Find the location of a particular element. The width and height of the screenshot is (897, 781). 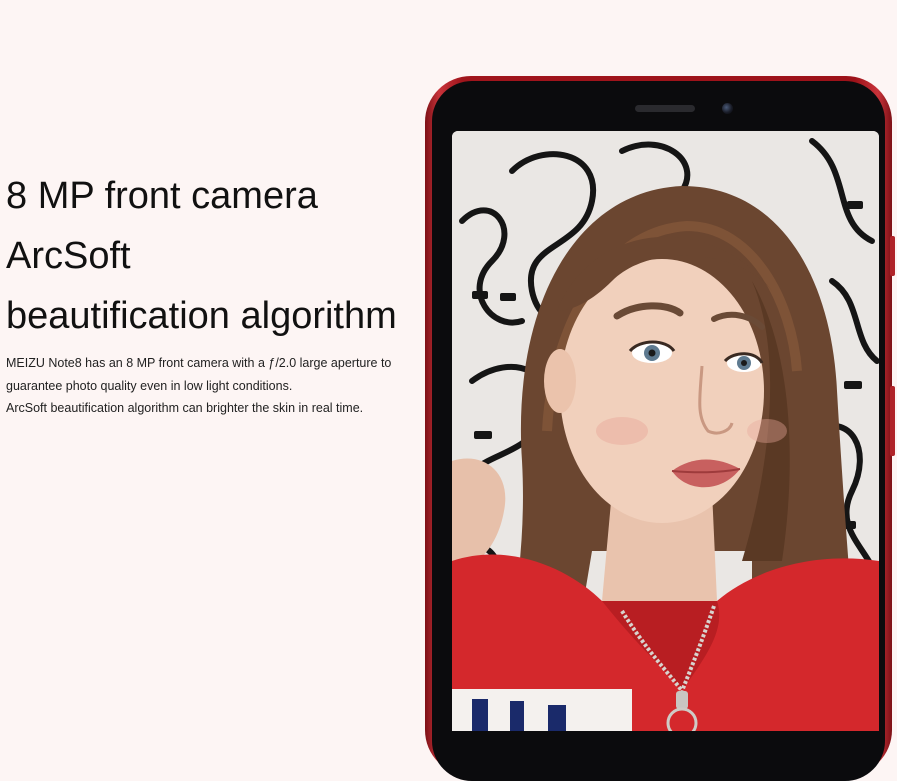

headline-line-arcsoft: ArcSoft is located at coordinates (68, 256).